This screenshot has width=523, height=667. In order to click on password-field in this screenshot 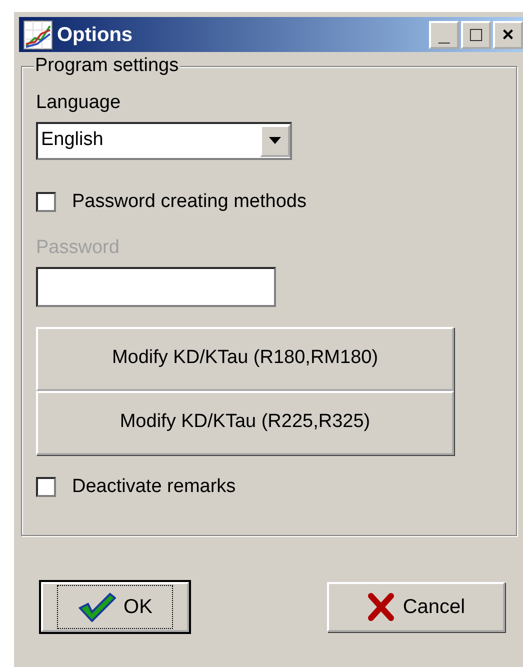, I will do `click(156, 286)`.